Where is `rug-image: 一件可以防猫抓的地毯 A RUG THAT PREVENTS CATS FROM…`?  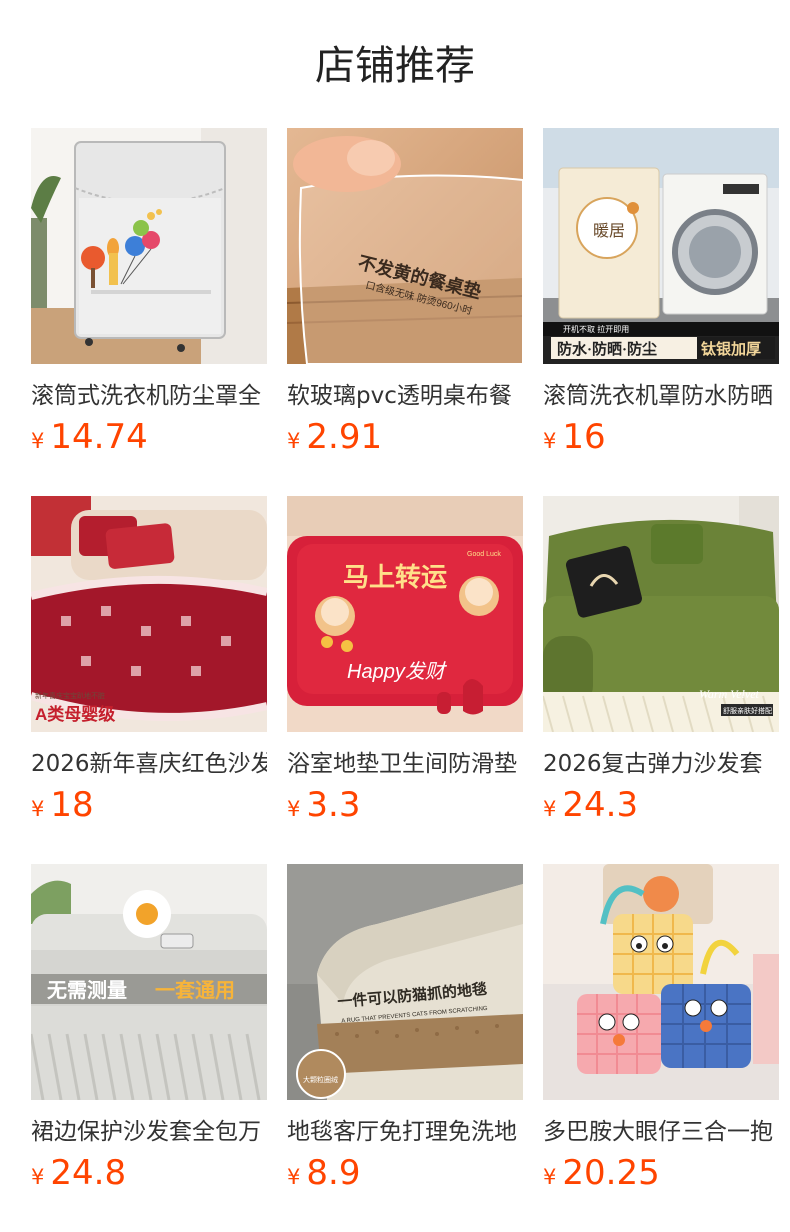 rug-image: 一件可以防猫抓的地毯 A RUG THAT PREVENTS CATS FROM… is located at coordinates (405, 982).